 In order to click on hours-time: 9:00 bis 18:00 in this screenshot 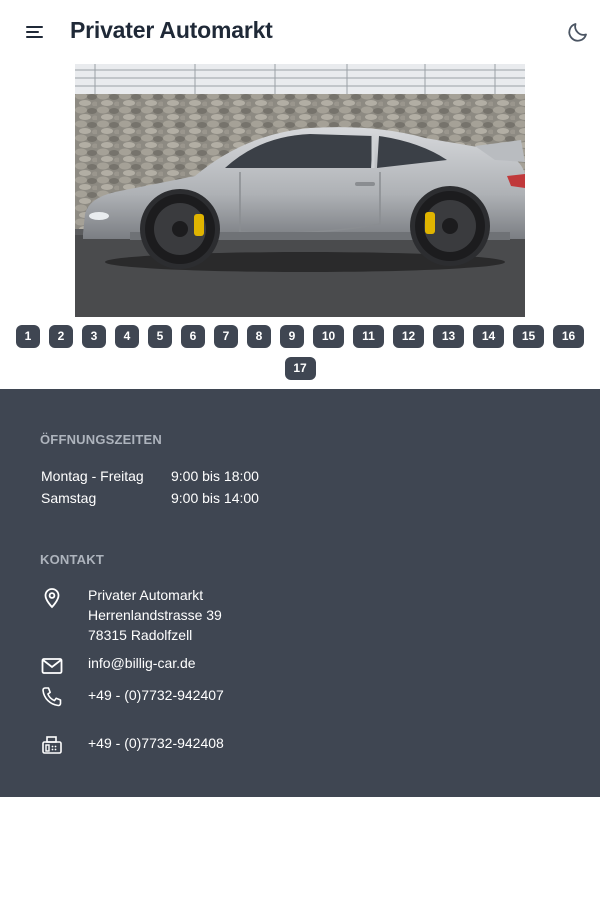, I will do `click(215, 476)`.